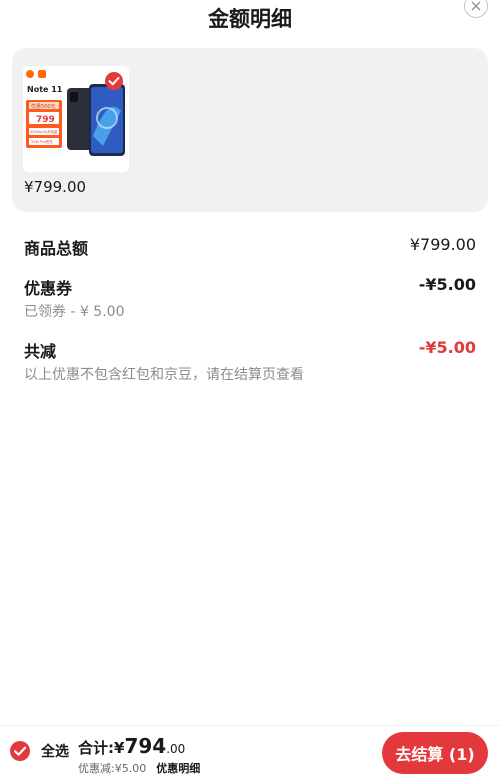 This screenshot has width=500, height=777. Describe the element at coordinates (145, 746) in the screenshot. I see `total-integer: 794` at that location.